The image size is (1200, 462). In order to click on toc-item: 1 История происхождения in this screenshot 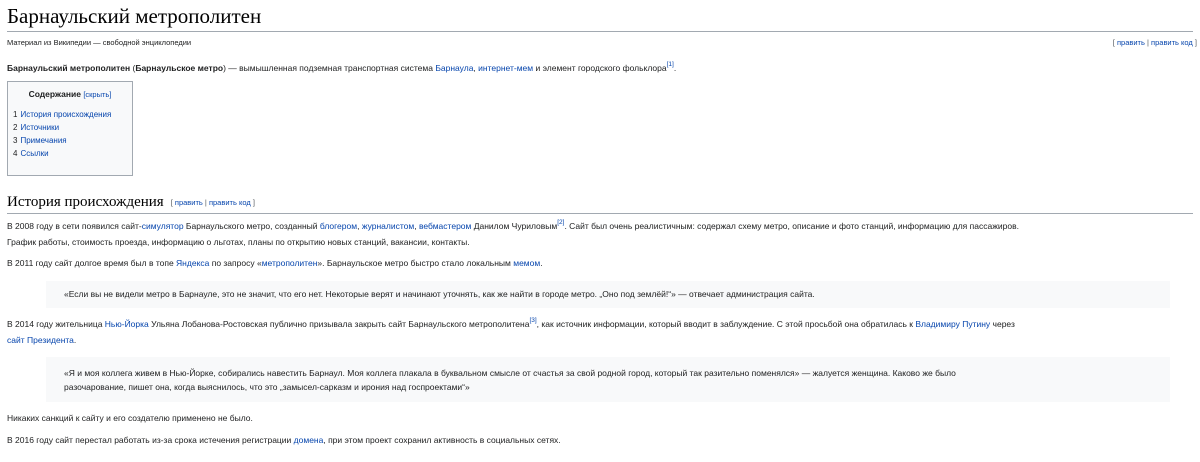, I will do `click(70, 114)`.